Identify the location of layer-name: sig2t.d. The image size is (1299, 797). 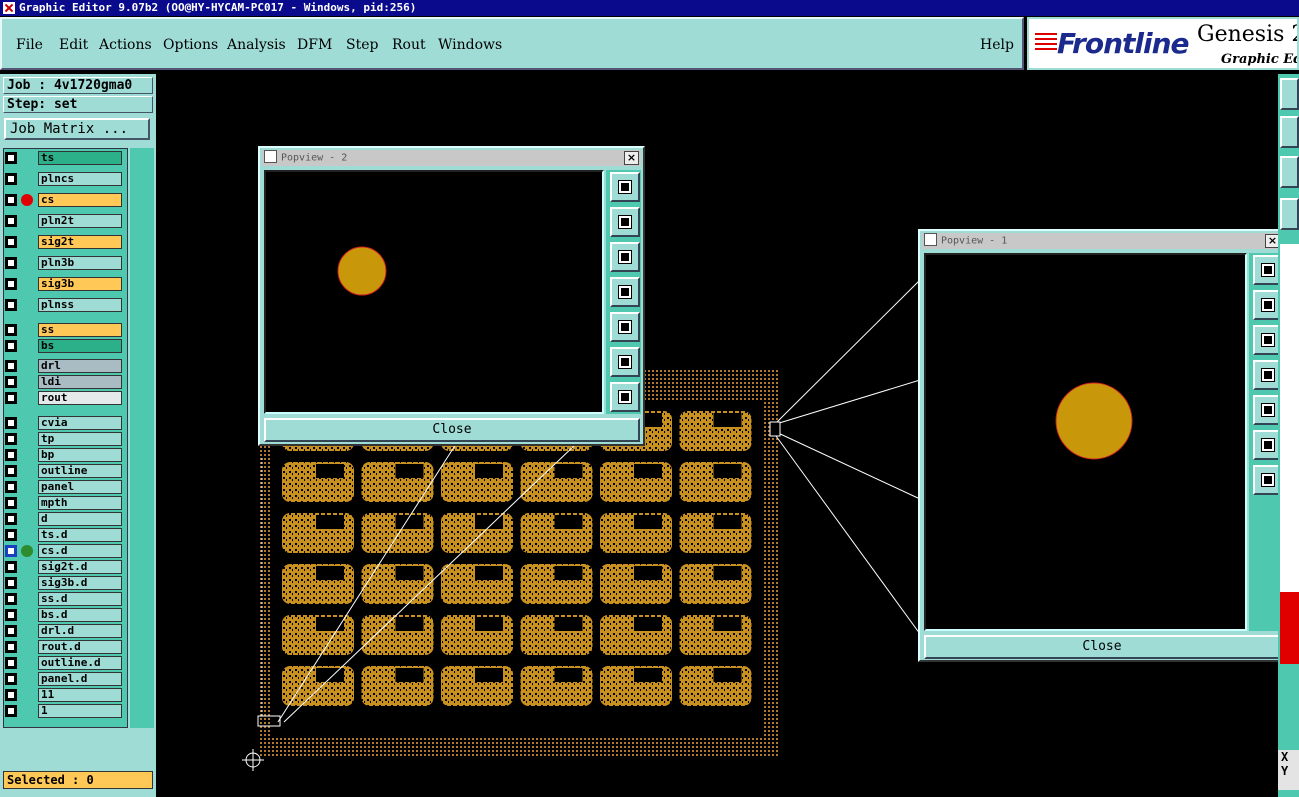
(80, 567).